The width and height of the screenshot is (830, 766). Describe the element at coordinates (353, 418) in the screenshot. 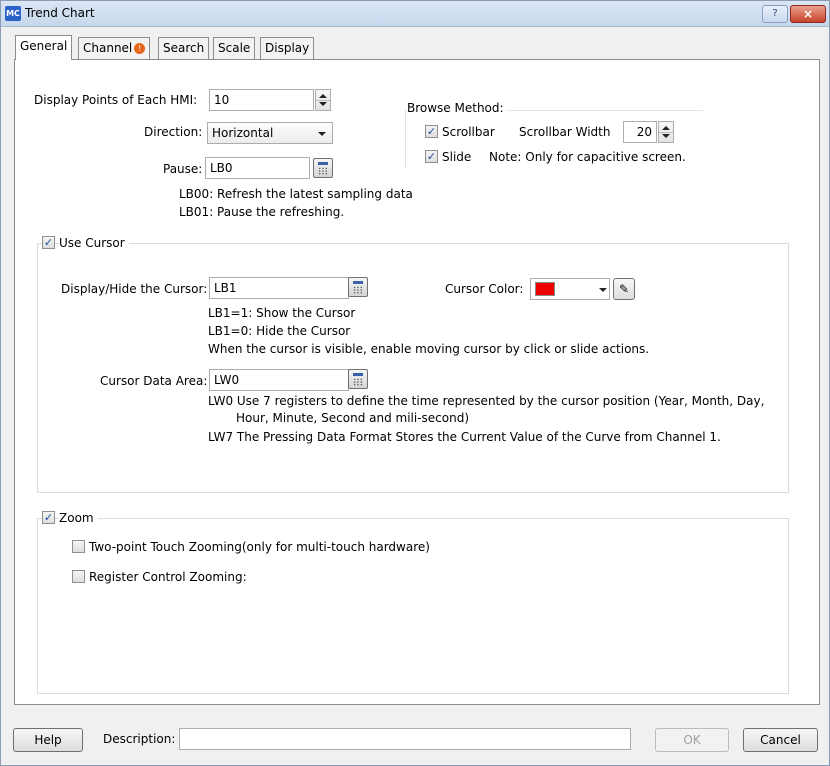

I see `cursor-data-note-2: Hour, Minute, Second and mili-second)` at that location.